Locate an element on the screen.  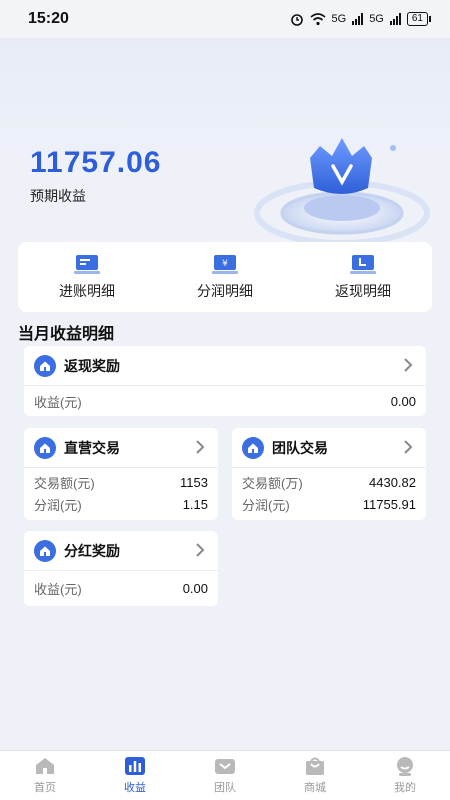
team-trade-card: 团队交易 交易额(万) 4430.82 分润(元) 11755.91 is located at coordinates (329, 474).